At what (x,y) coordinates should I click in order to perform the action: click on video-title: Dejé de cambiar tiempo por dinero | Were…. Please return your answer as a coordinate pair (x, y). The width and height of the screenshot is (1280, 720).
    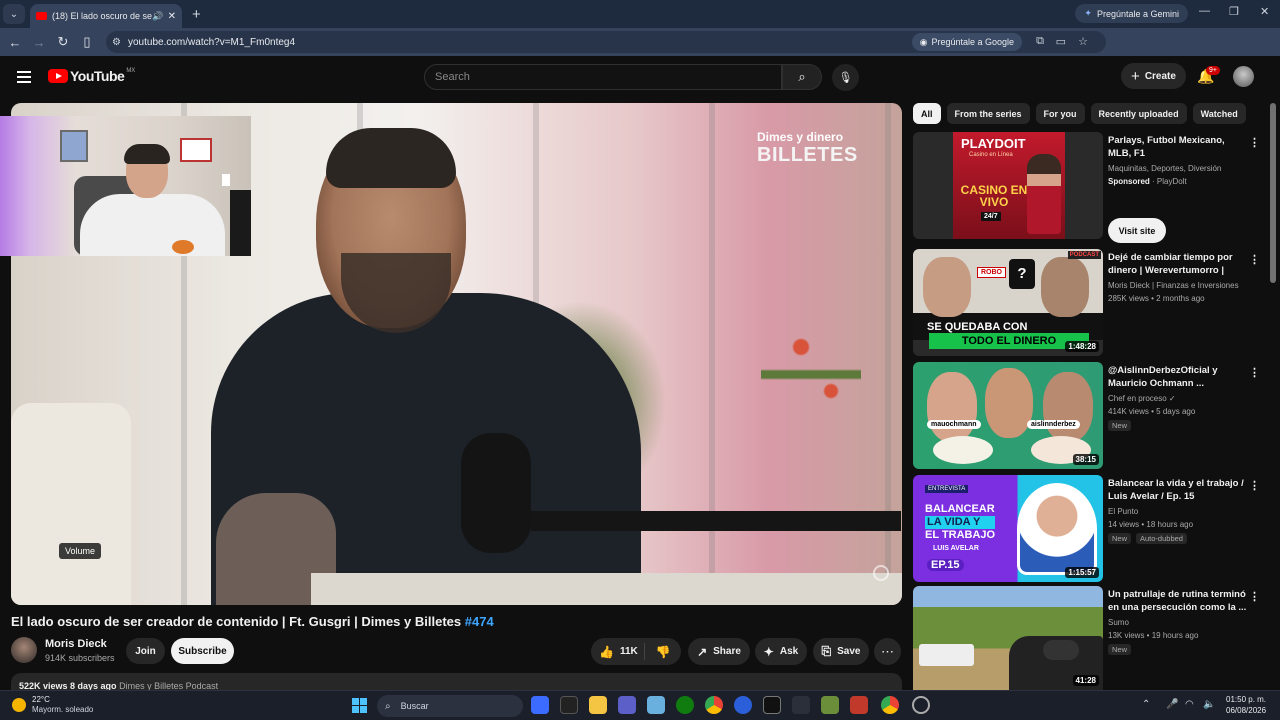
    Looking at the image, I should click on (1178, 264).